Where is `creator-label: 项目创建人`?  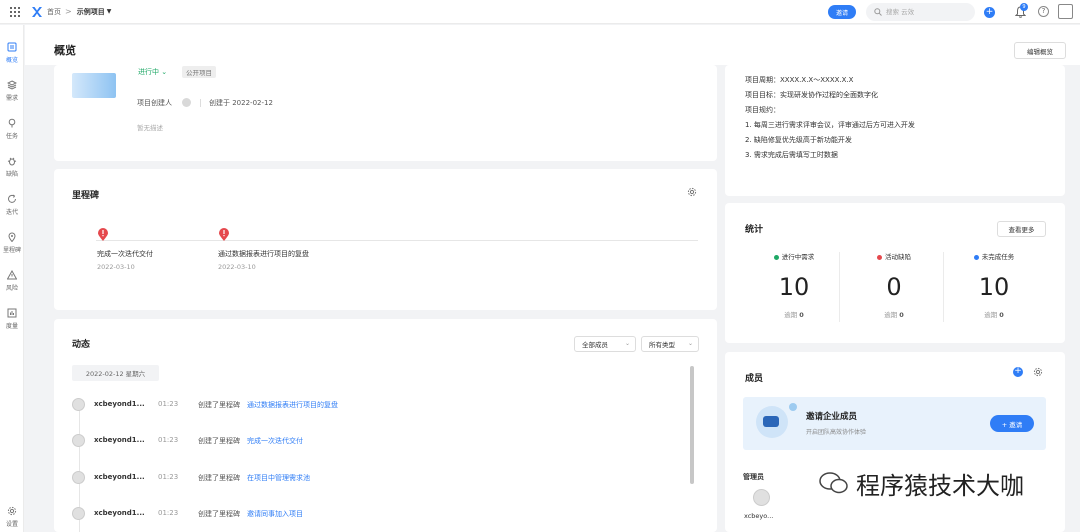
creator-label: 项目创建人 is located at coordinates (154, 103).